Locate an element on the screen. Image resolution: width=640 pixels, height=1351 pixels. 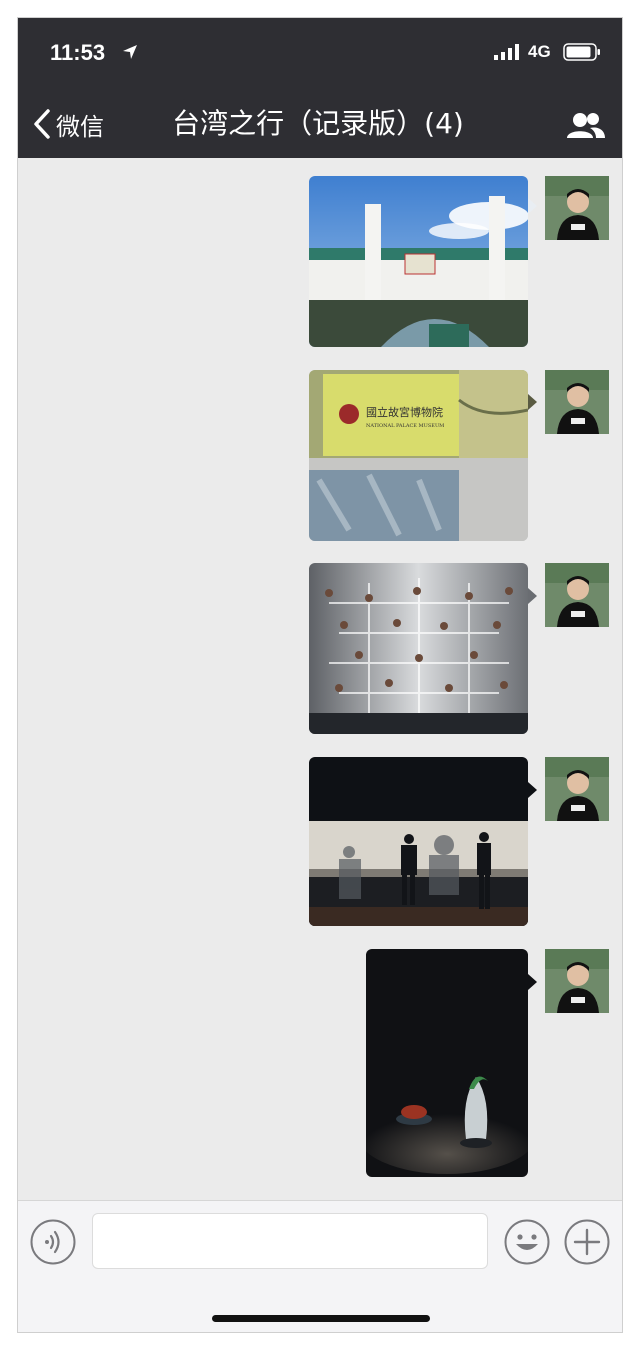
chat-input-bar is located at coordinates (320, 1266).